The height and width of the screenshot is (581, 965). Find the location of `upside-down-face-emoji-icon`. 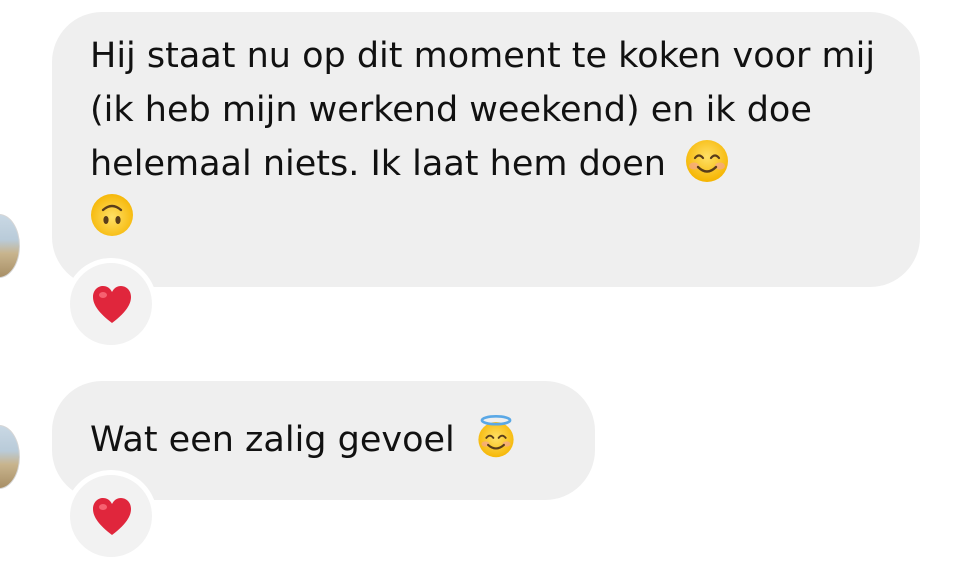

upside-down-face-emoji-icon is located at coordinates (112, 215).